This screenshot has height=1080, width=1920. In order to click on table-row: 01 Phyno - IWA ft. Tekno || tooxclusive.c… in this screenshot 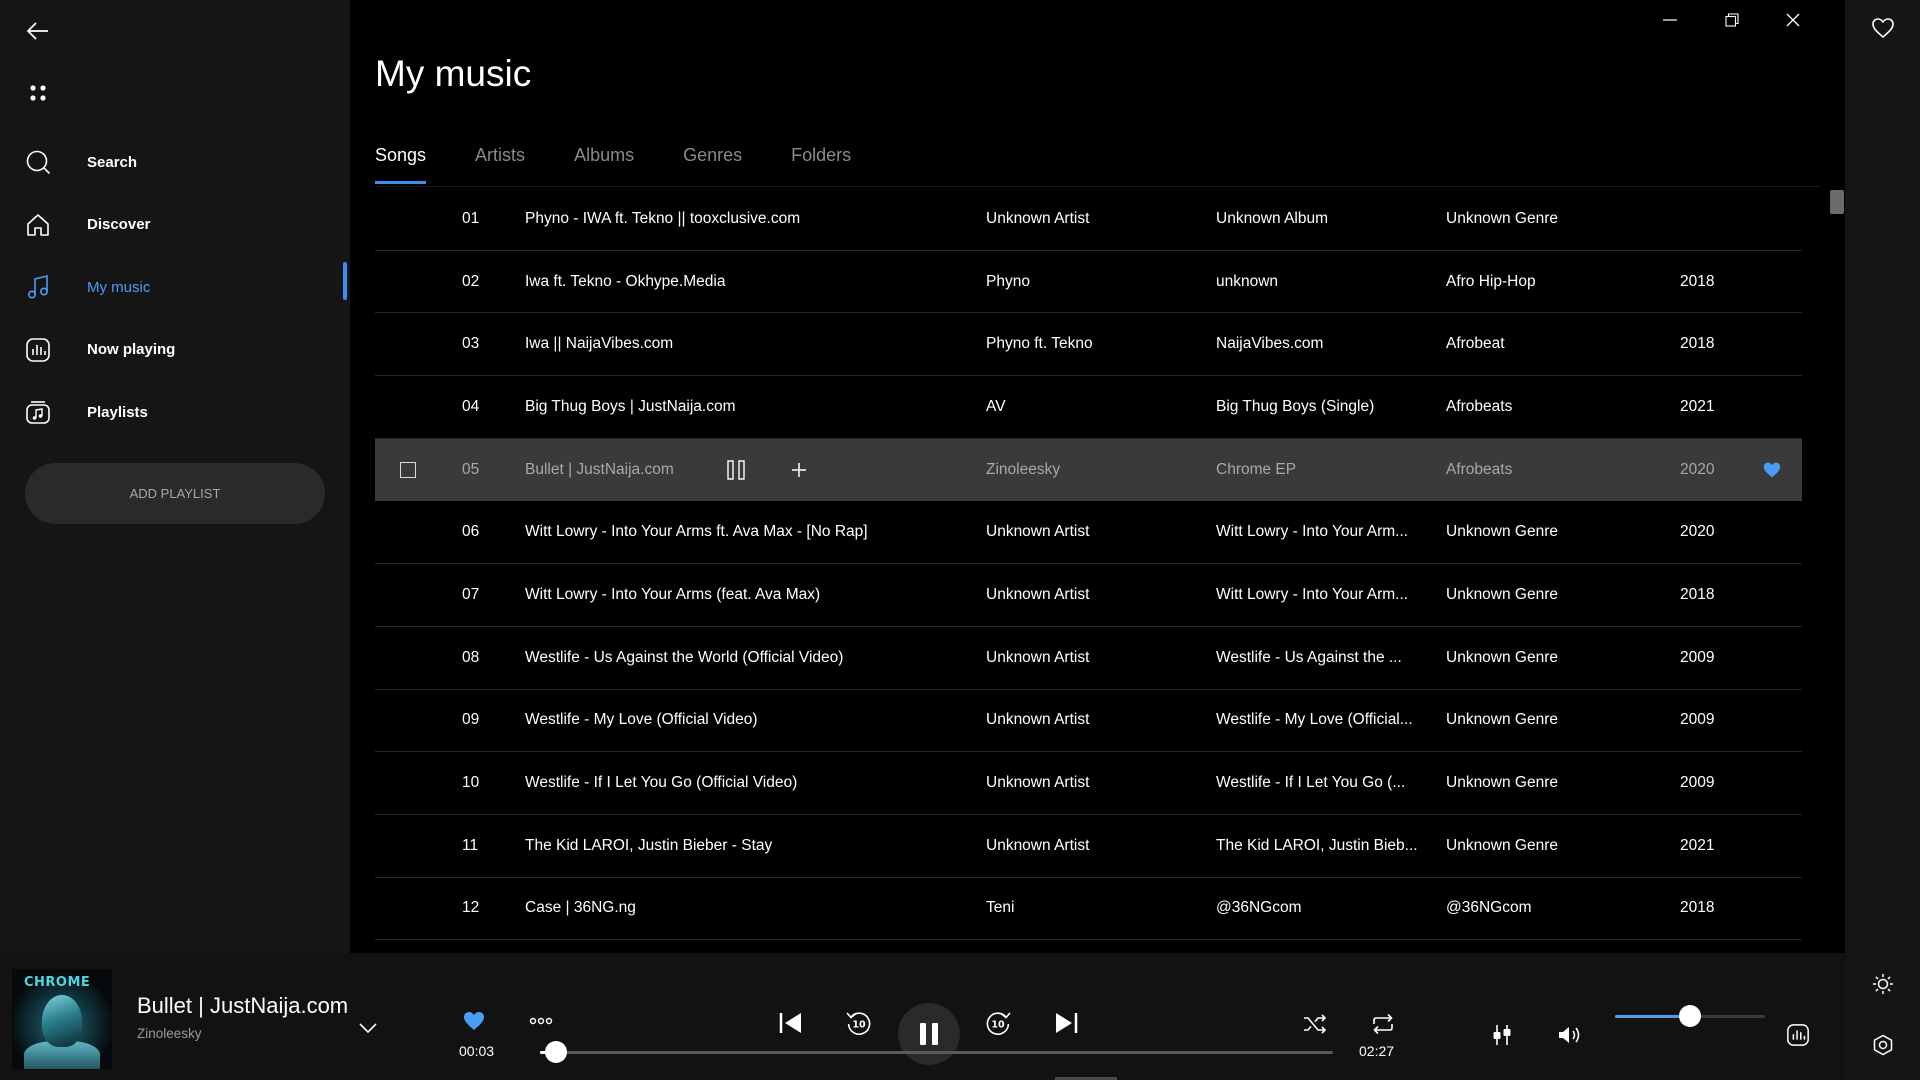, I will do `click(1088, 219)`.